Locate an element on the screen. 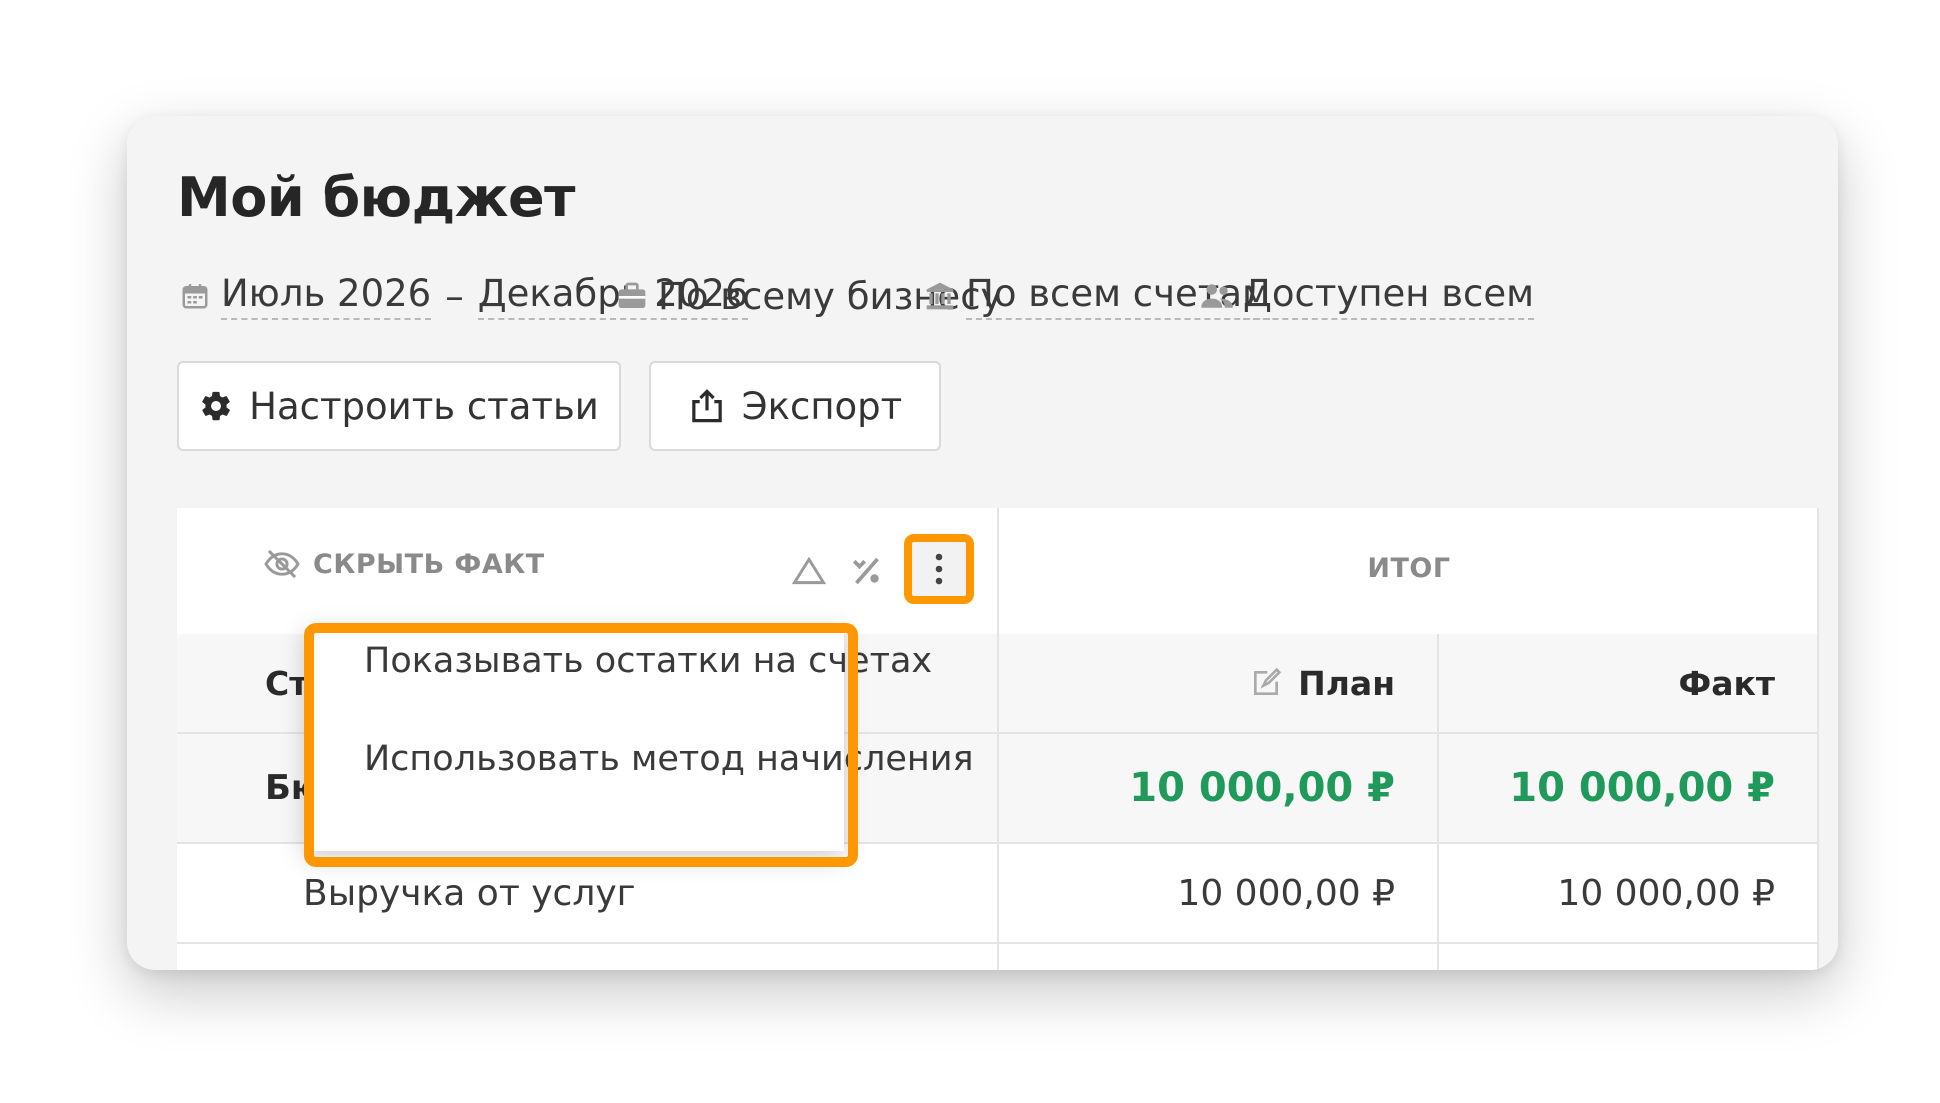  configure-articles-button: Настроить статьи is located at coordinates (399, 406).